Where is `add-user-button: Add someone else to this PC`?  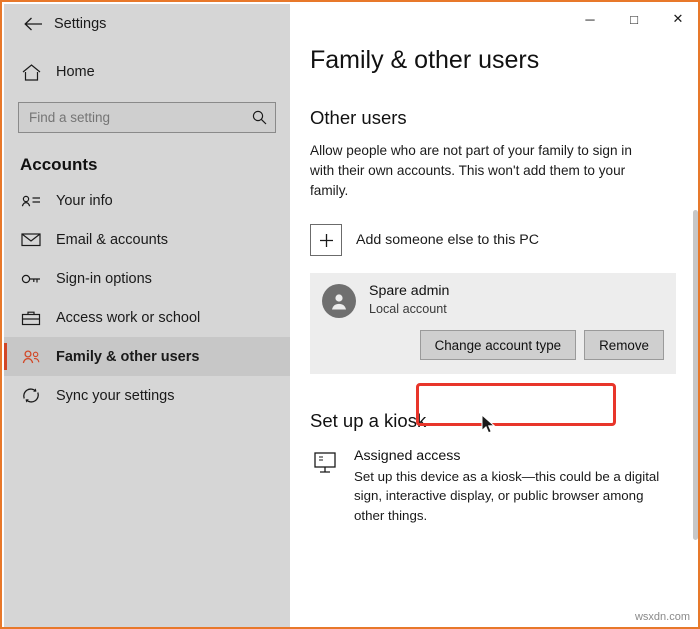
add-user-button: Add someone else to this PC is located at coordinates (493, 240).